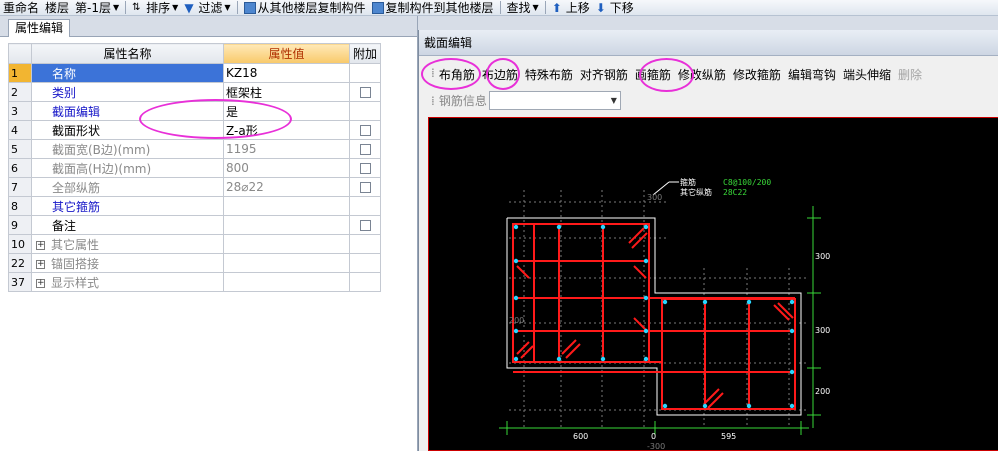 The image size is (998, 451). I want to click on edit-hook-button: 编辑弯钩, so click(812, 74).